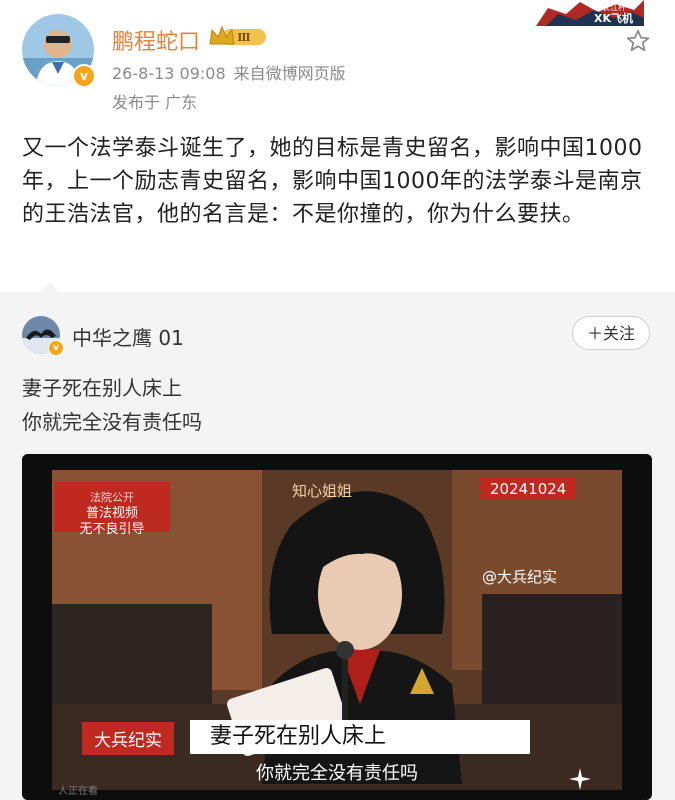  I want to click on video-tag-line2: 无不良引导, so click(112, 529).